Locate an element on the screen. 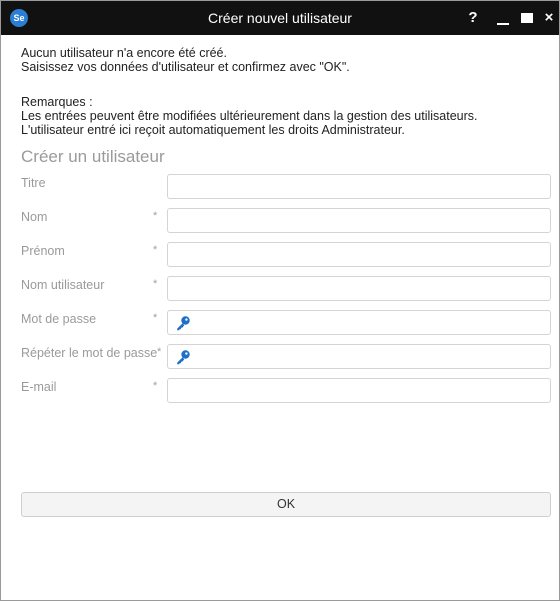 Image resolution: width=560 pixels, height=601 pixels. first-name-input is located at coordinates (359, 254).